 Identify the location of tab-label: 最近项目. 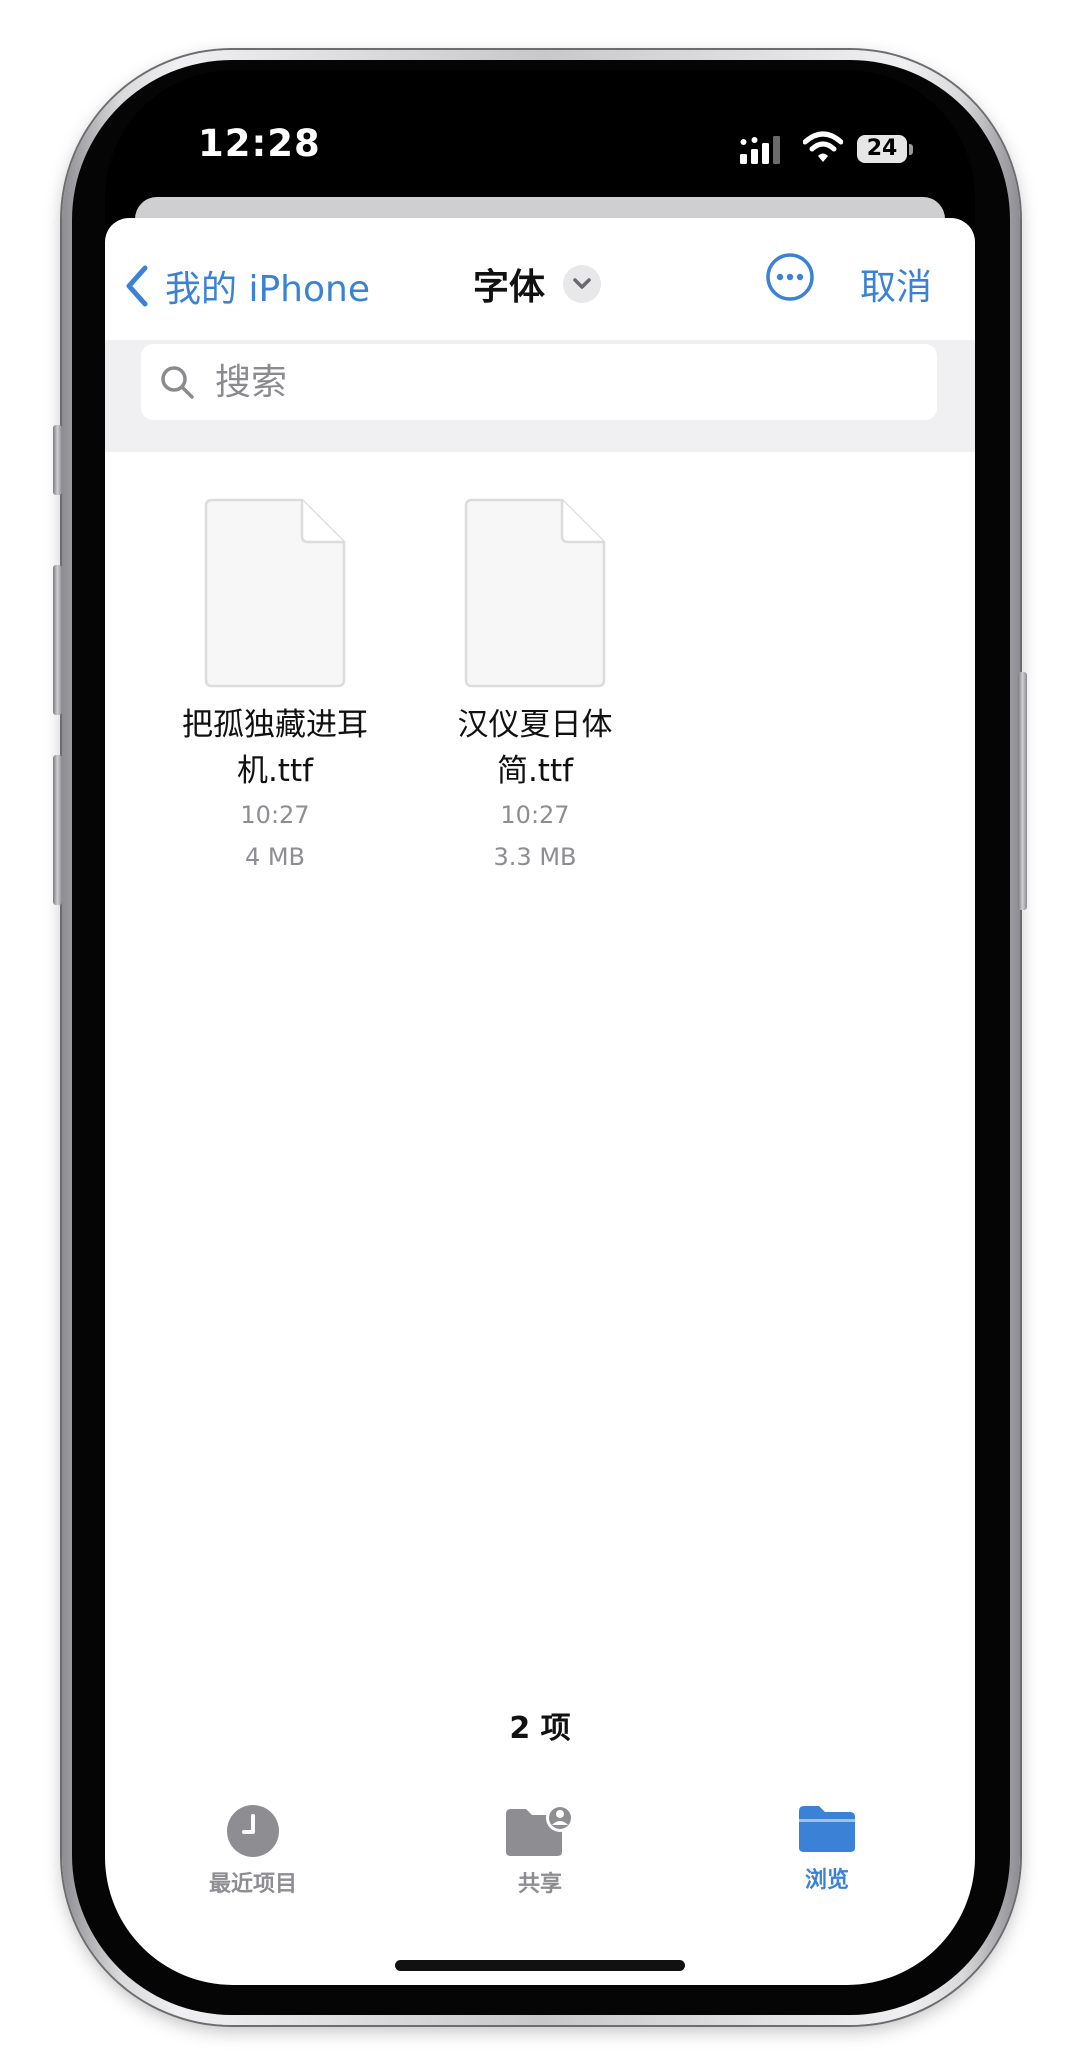
(252, 1884).